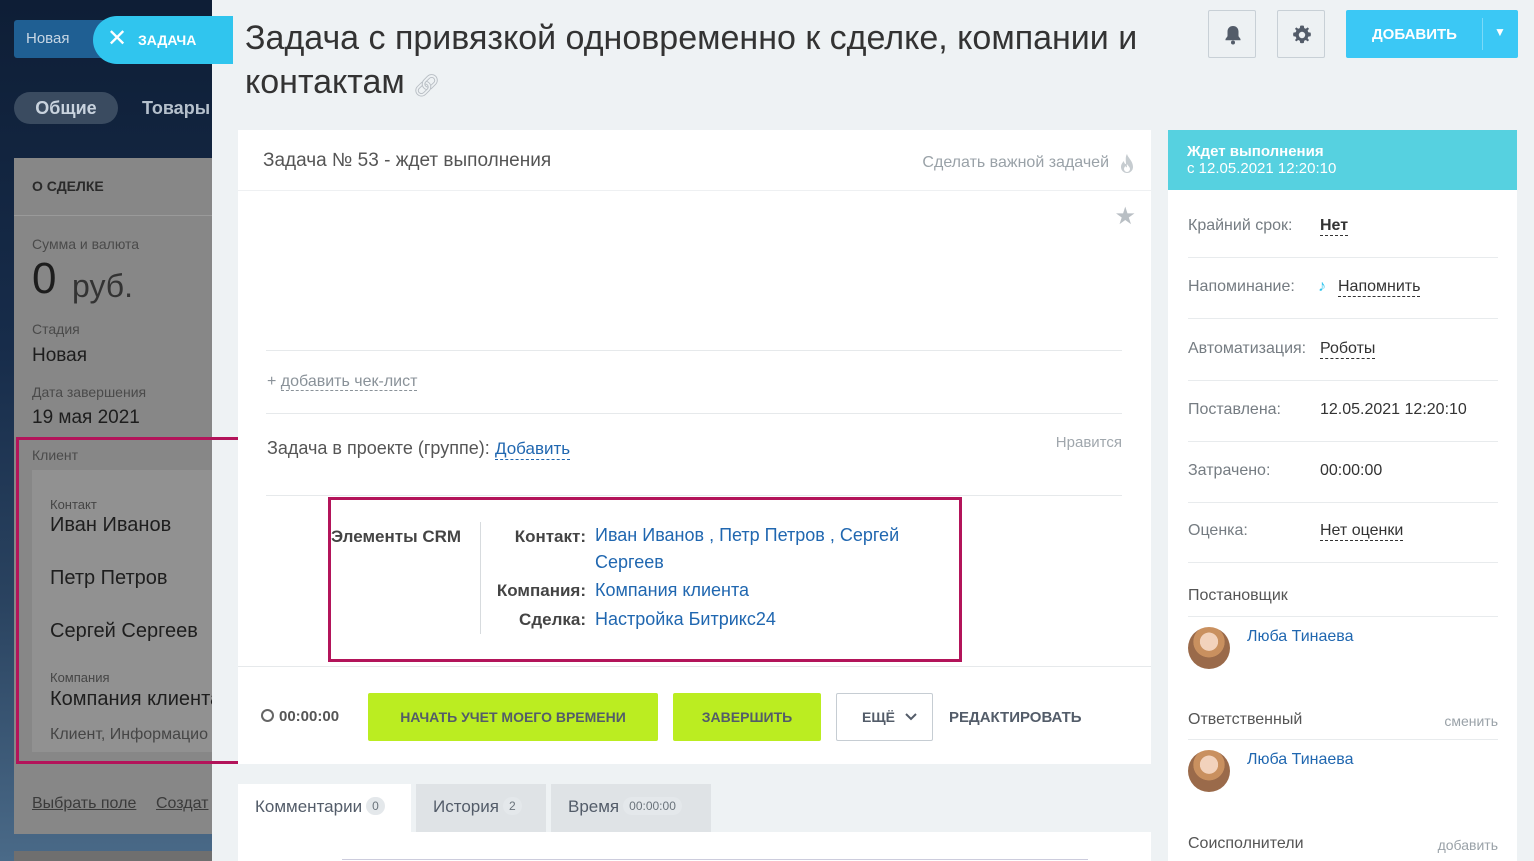 Image resolution: width=1534 pixels, height=861 pixels. I want to click on bell-icon: ♪, so click(1322, 286).